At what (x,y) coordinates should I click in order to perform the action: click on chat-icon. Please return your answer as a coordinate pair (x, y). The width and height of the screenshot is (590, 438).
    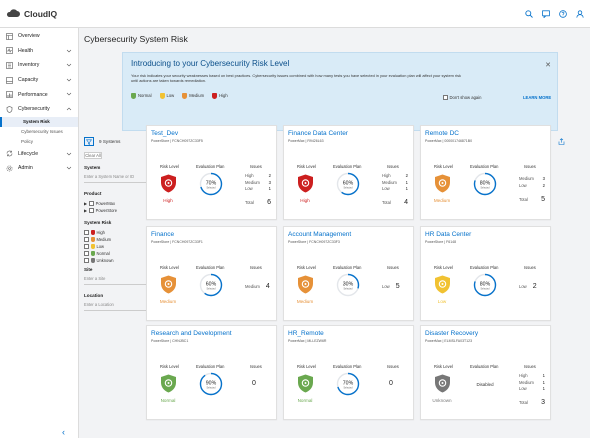
    Looking at the image, I should click on (546, 13).